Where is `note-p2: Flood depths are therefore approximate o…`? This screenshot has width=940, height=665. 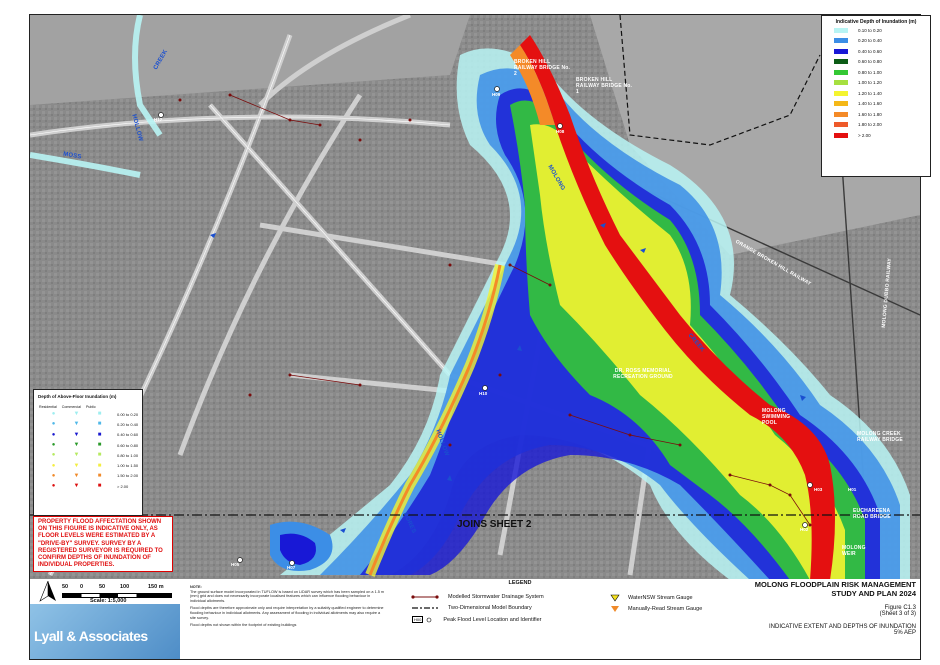
note-p2: Flood depths are therefore approximate o… is located at coordinates (287, 613).